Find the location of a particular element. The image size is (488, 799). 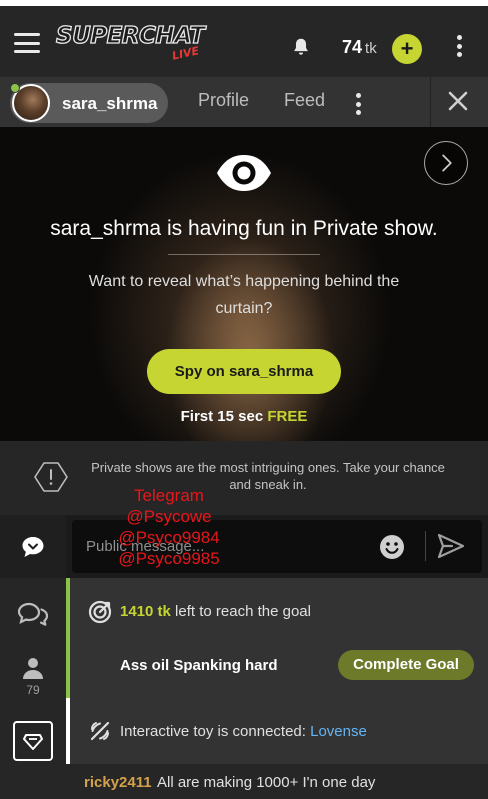

rail-users-chat-button is located at coordinates (33, 615).